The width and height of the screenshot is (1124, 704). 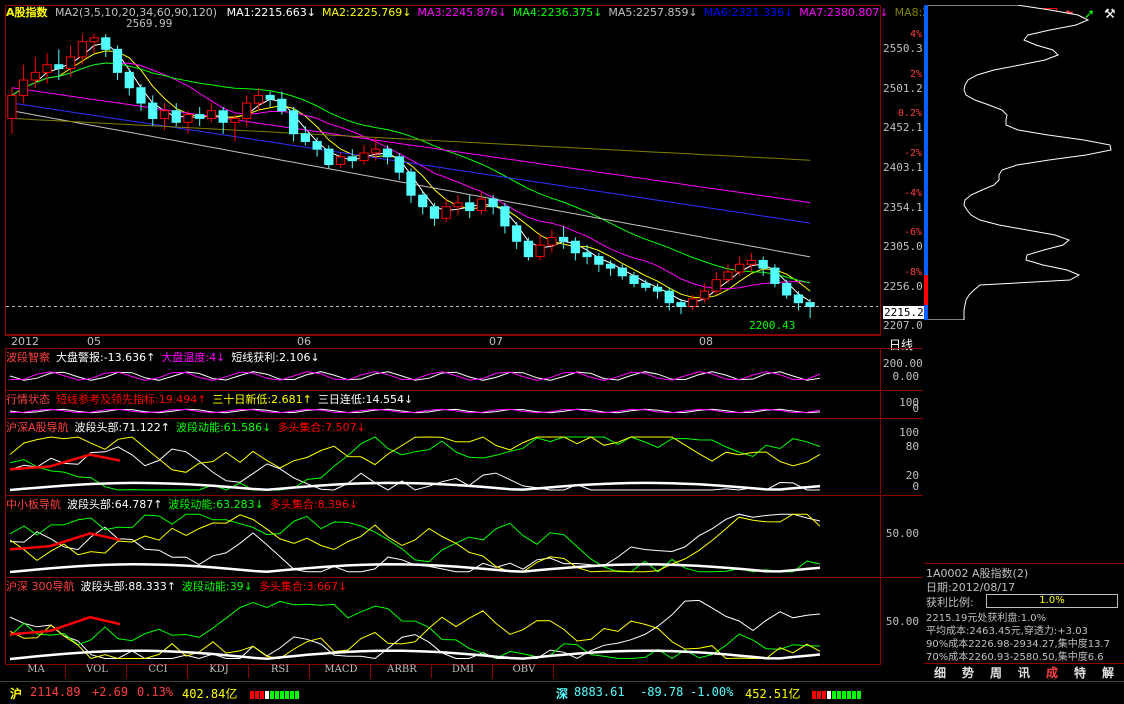 I want to click on side-tab: 讯, so click(x=1024, y=672).